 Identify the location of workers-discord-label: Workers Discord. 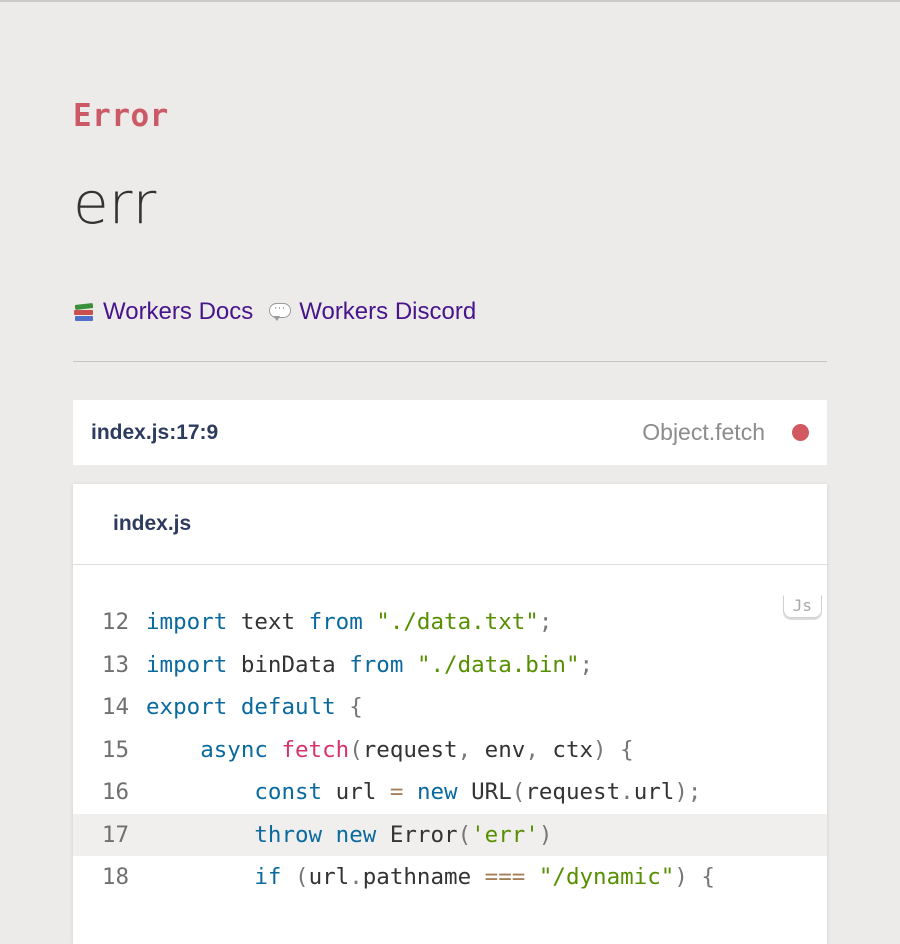
(388, 311).